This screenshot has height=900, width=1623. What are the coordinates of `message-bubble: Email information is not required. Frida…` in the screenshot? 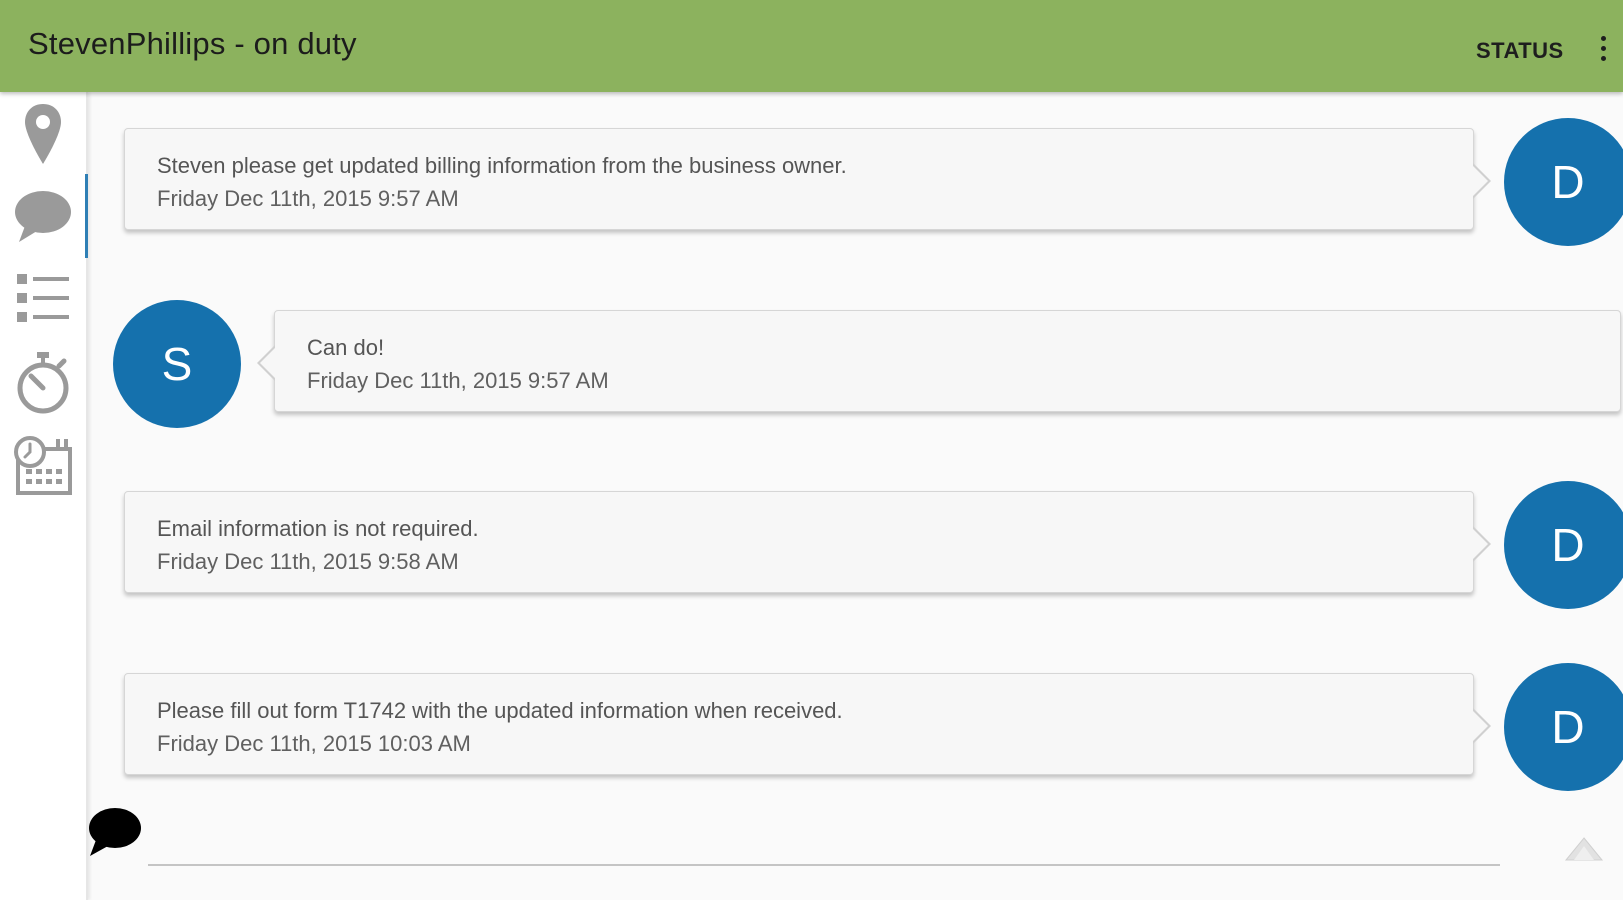 It's located at (807, 542).